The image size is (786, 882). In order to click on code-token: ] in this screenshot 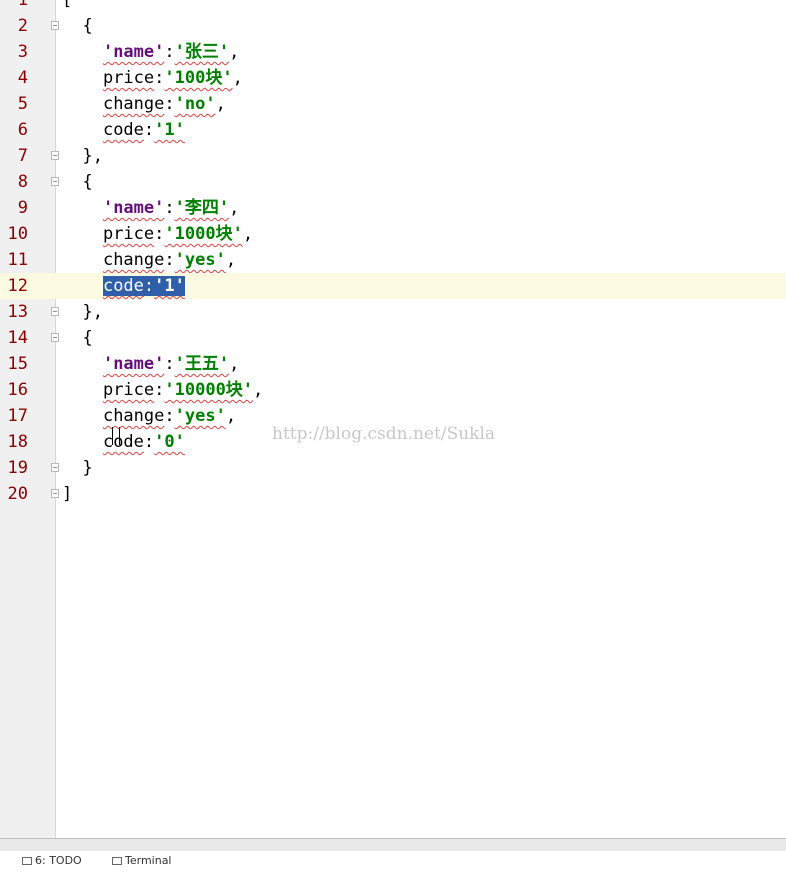, I will do `click(67, 494)`.